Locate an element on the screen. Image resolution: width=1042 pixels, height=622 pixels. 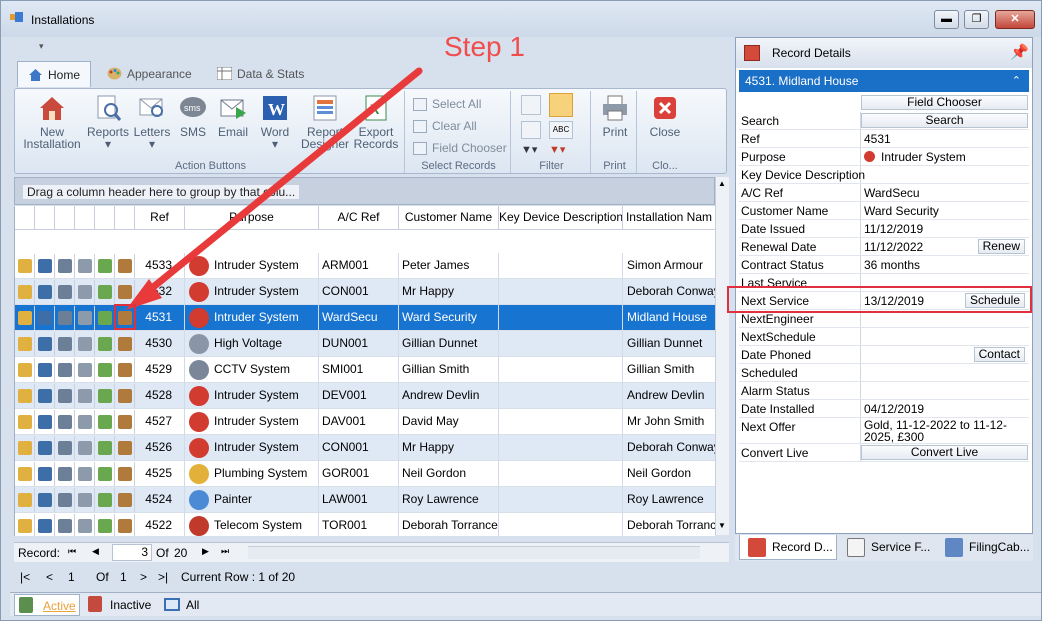
col-header-ref: Ref is located at coordinates (160, 218).